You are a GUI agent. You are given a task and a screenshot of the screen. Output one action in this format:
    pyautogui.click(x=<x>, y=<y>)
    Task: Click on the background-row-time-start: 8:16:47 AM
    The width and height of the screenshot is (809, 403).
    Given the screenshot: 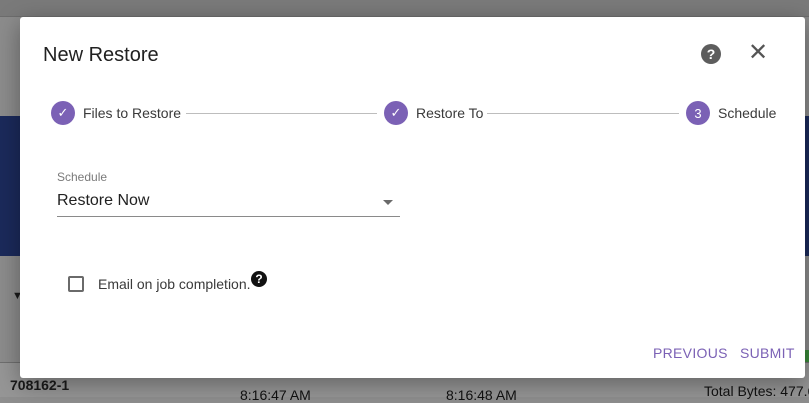 What is the action you would take?
    pyautogui.click(x=275, y=395)
    